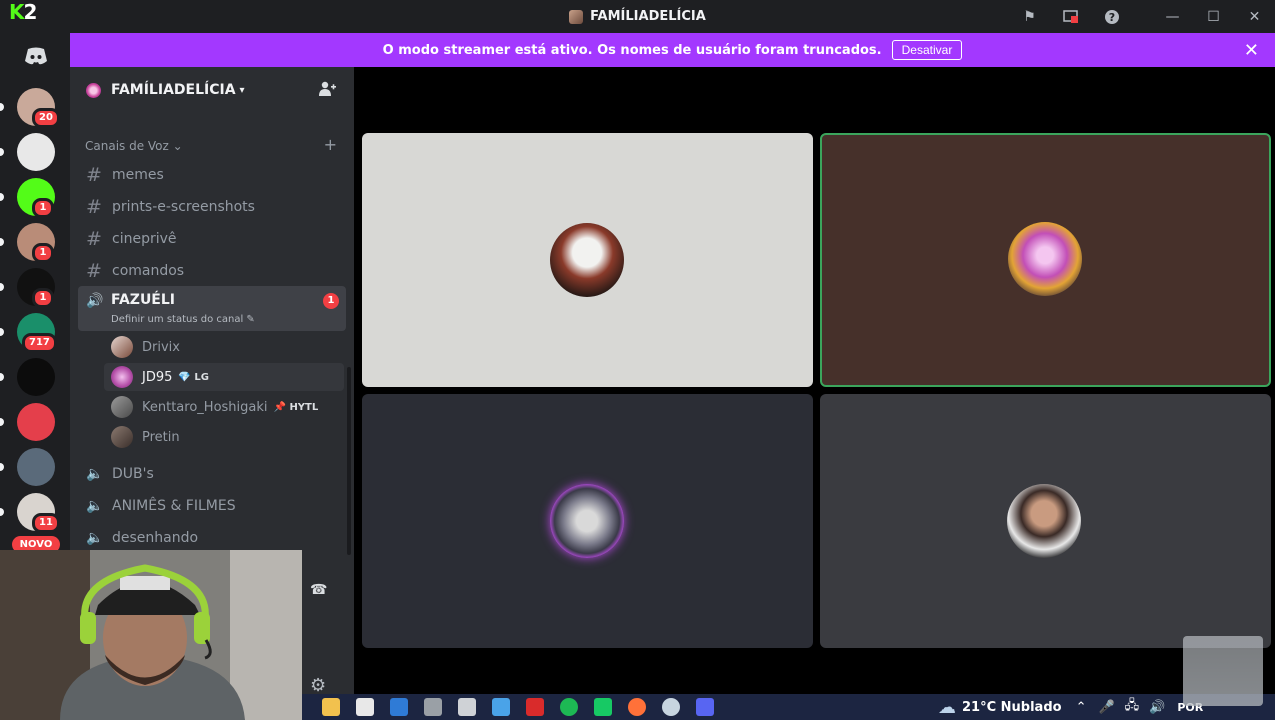 This screenshot has height=720, width=1275. What do you see at coordinates (331, 707) in the screenshot?
I see `file-explorer-icon` at bounding box center [331, 707].